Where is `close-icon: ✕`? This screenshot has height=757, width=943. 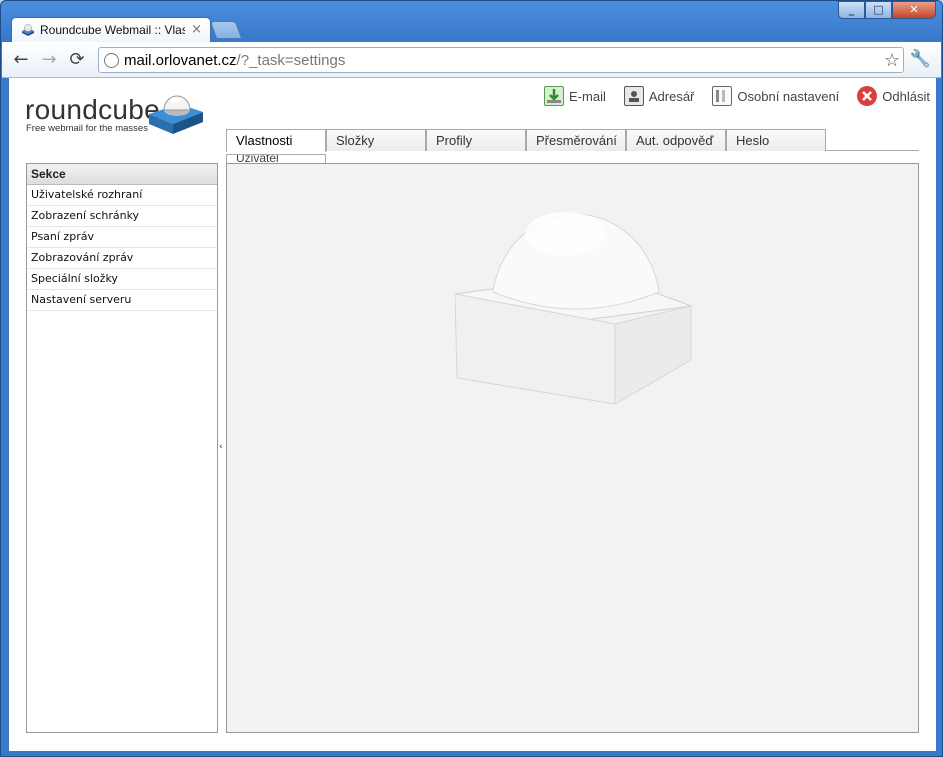
close-icon: ✕ is located at coordinates (914, 9).